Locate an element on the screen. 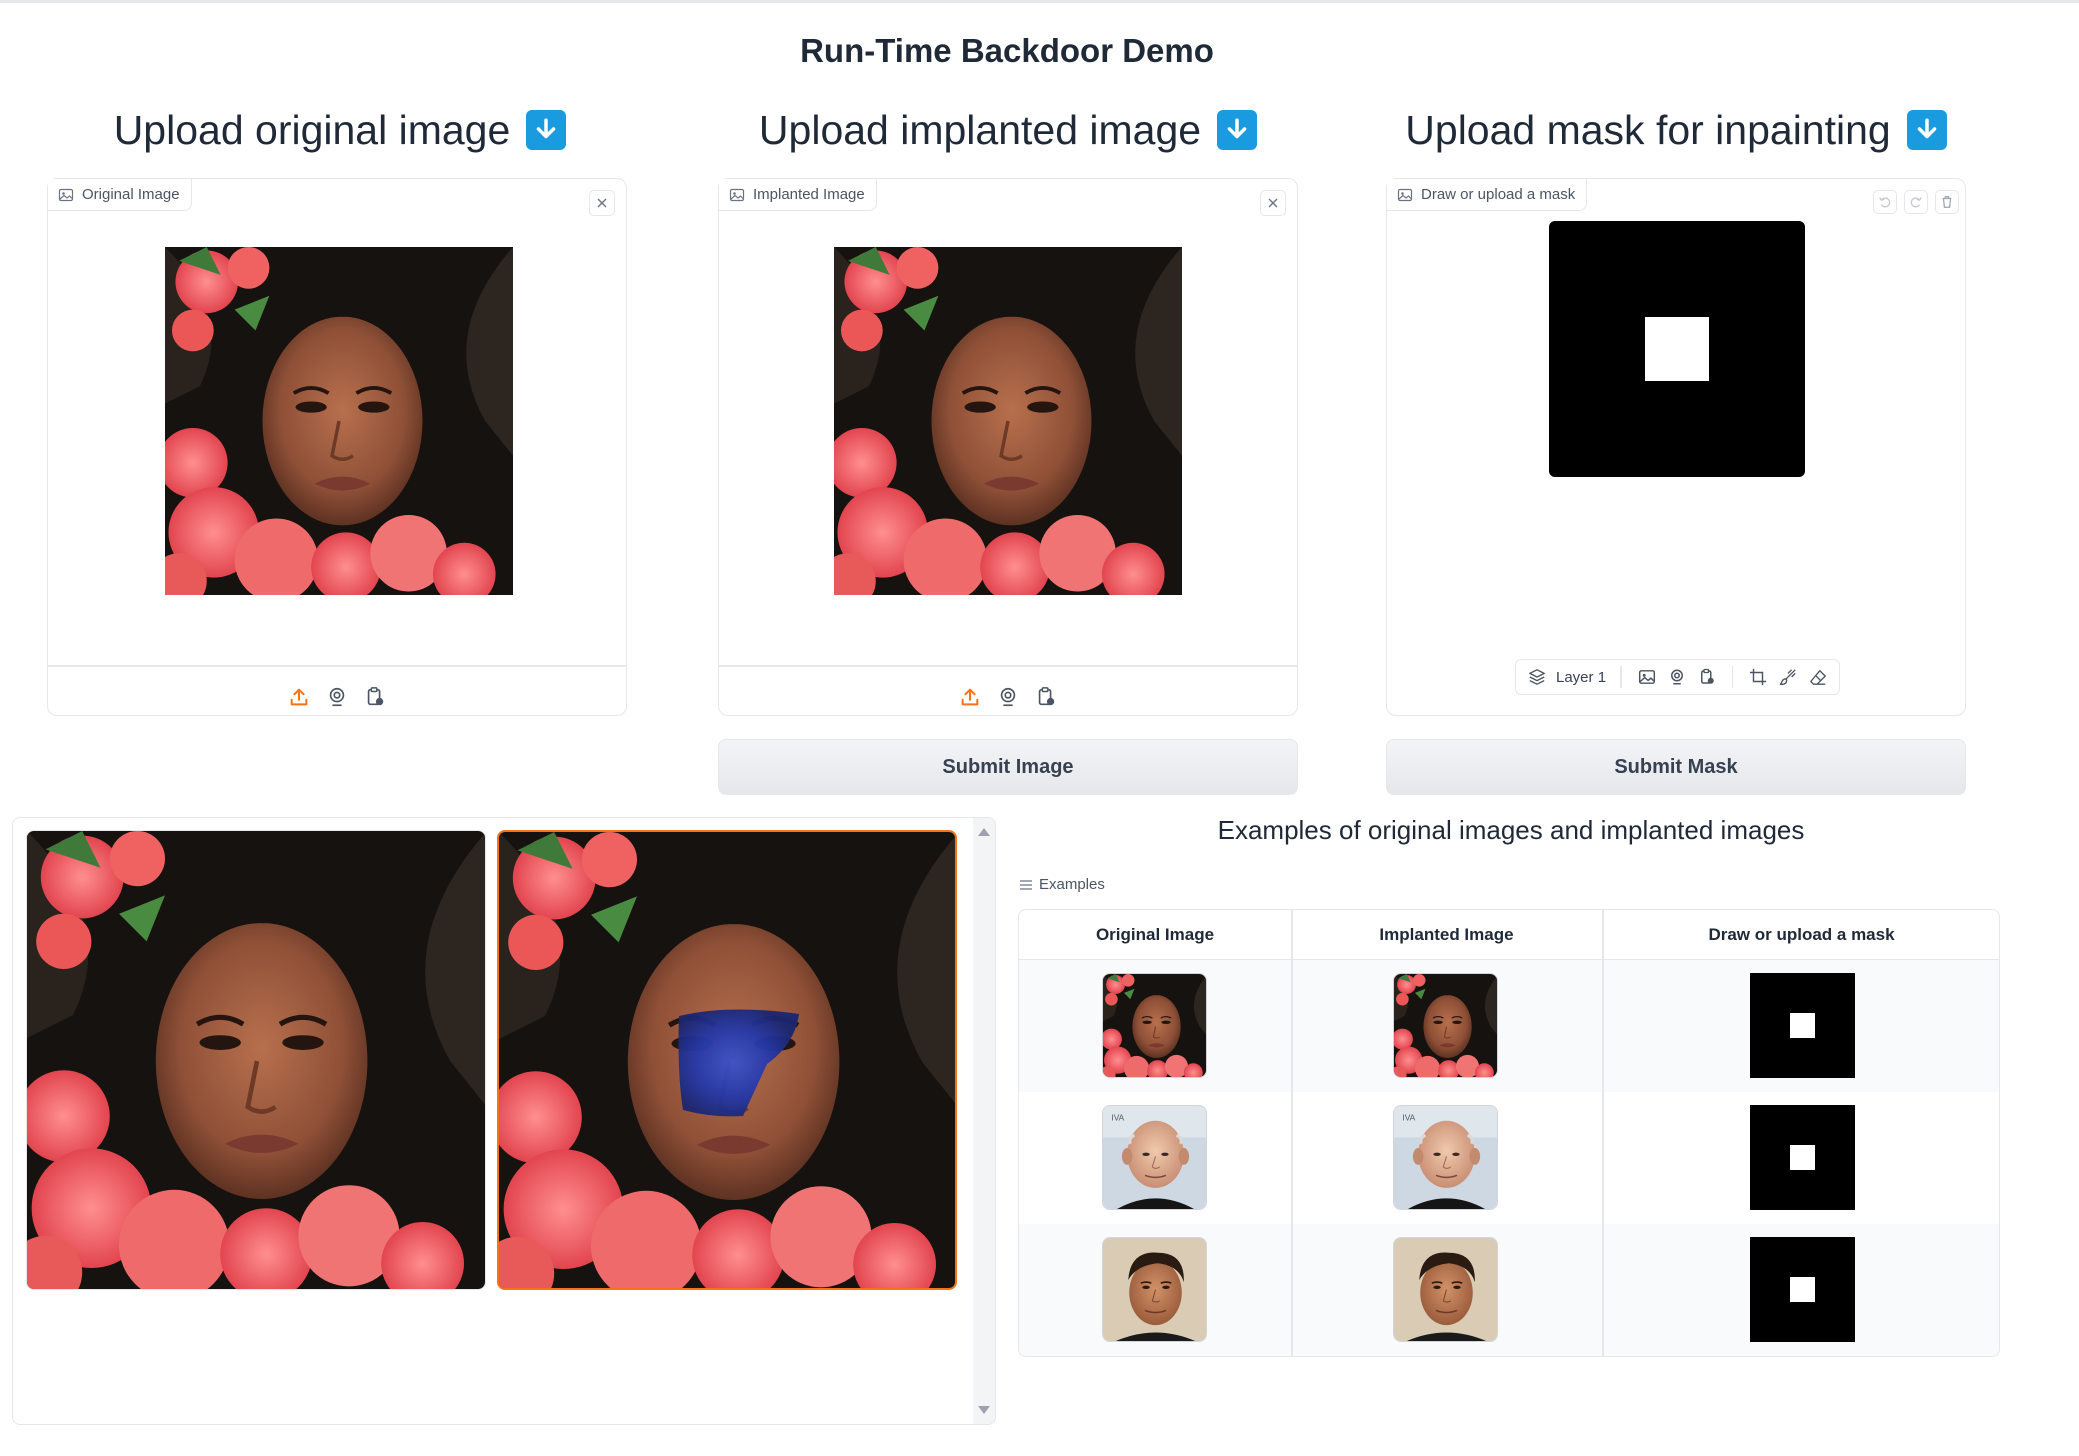 This screenshot has width=2079, height=1456. undo-button is located at coordinates (1885, 202).